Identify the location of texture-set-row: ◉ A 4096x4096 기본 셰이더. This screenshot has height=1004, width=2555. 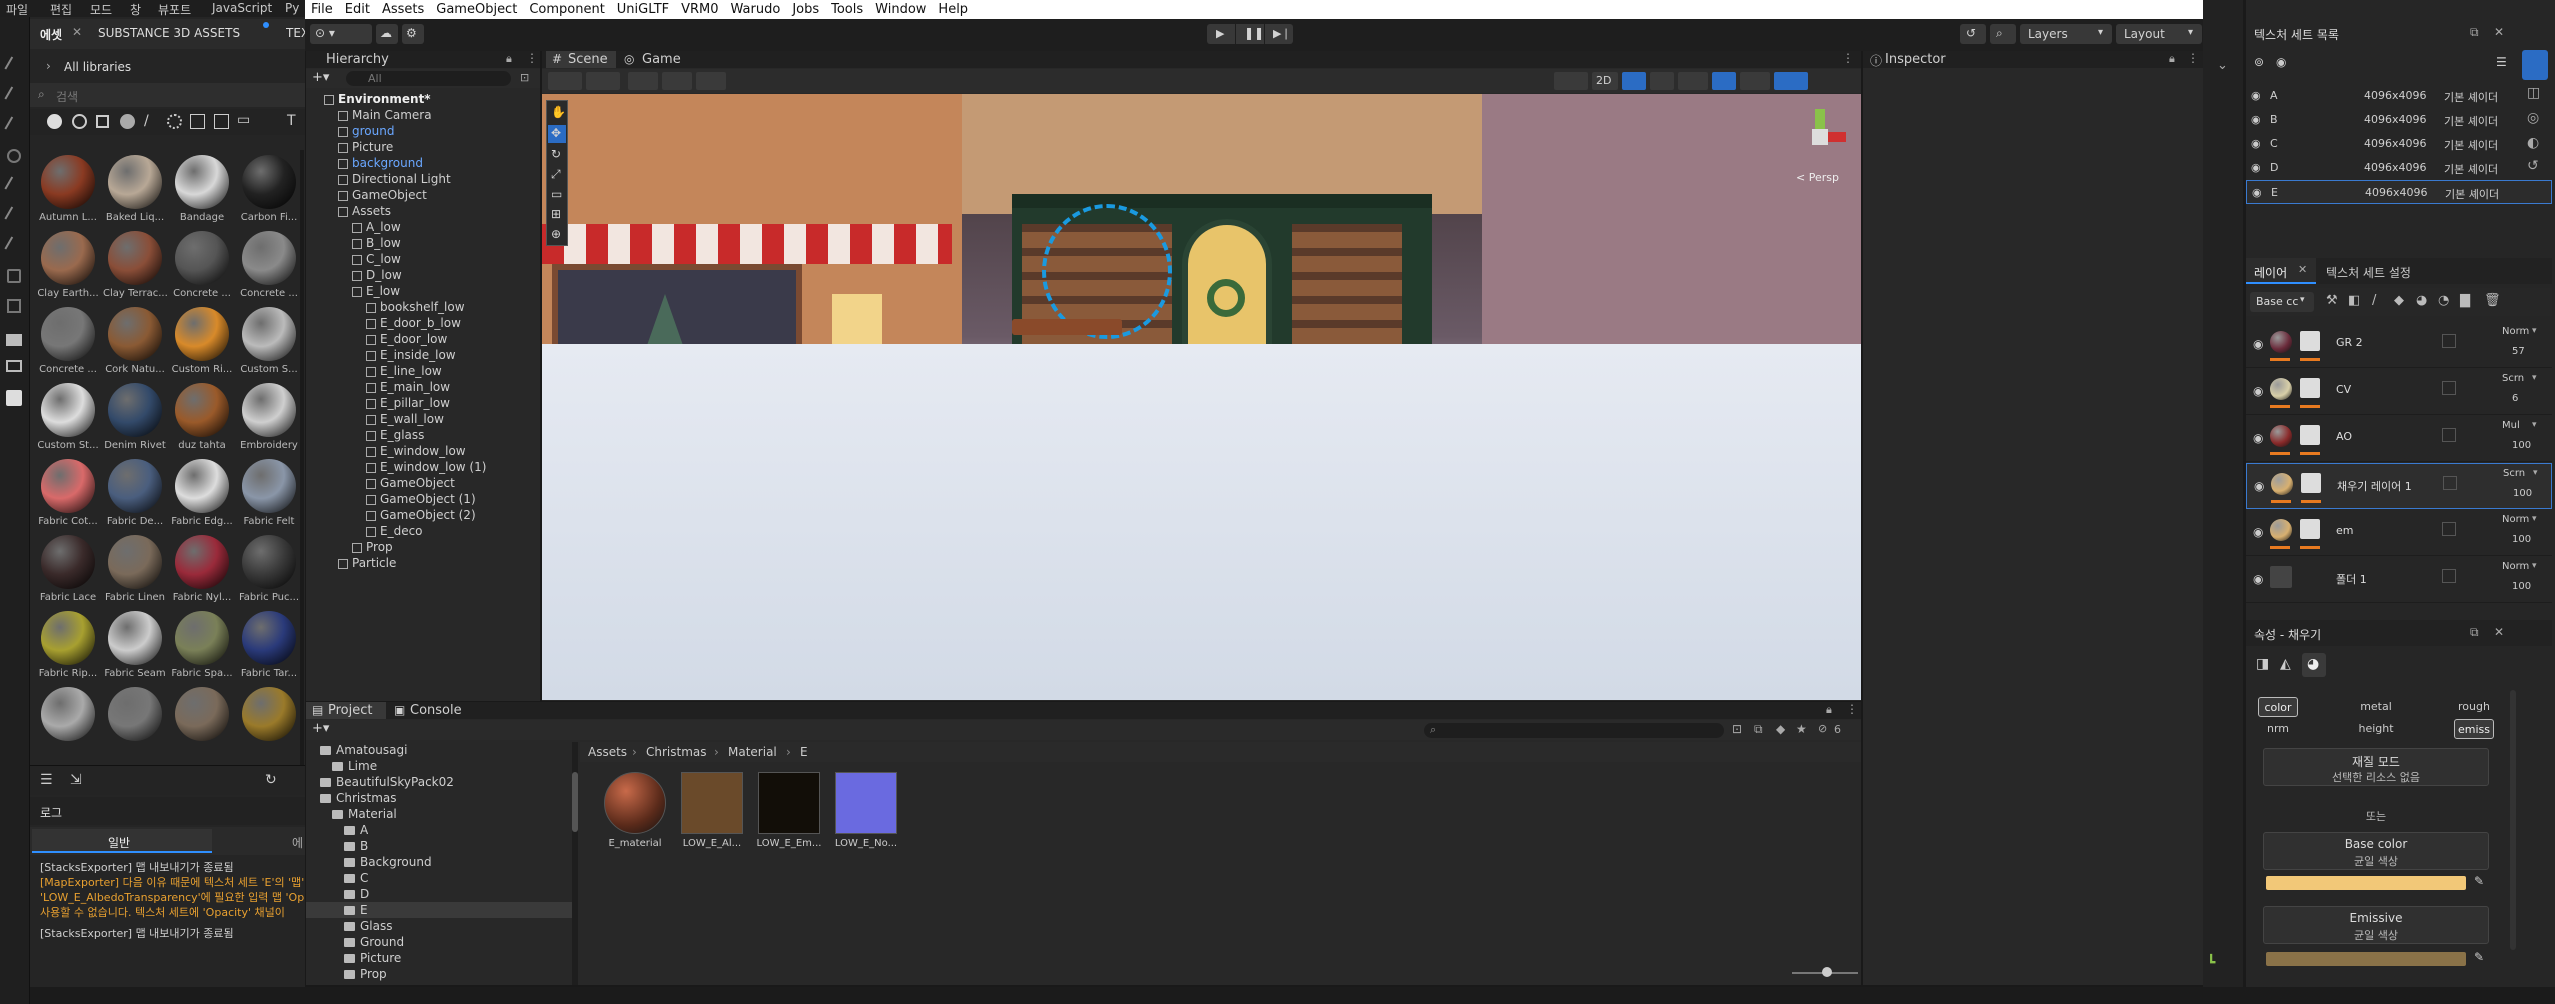
(2399, 96).